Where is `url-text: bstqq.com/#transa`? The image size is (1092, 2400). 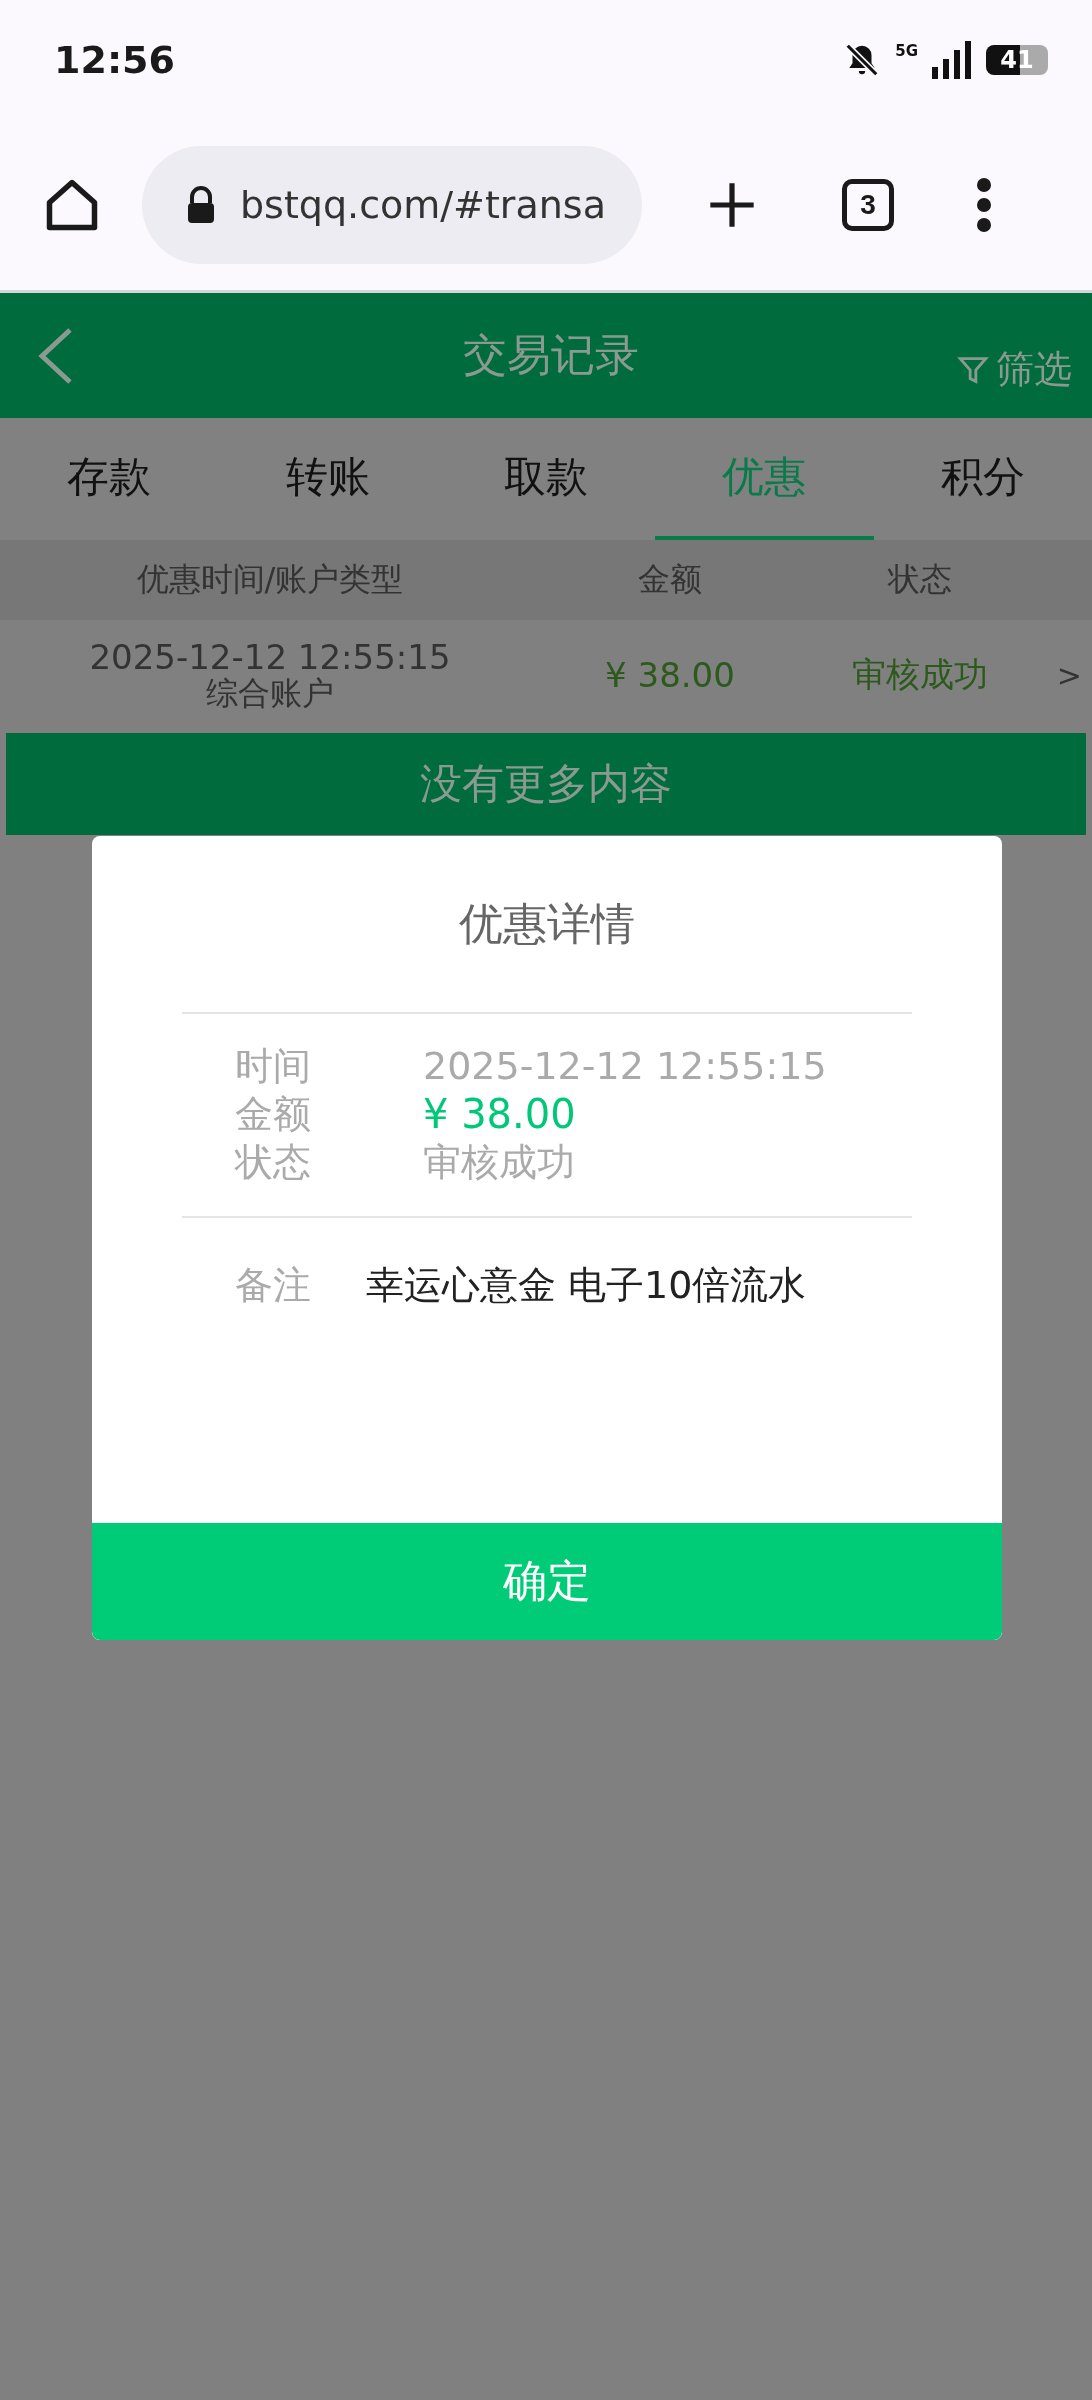 url-text: bstqq.com/#transa is located at coordinates (423, 205).